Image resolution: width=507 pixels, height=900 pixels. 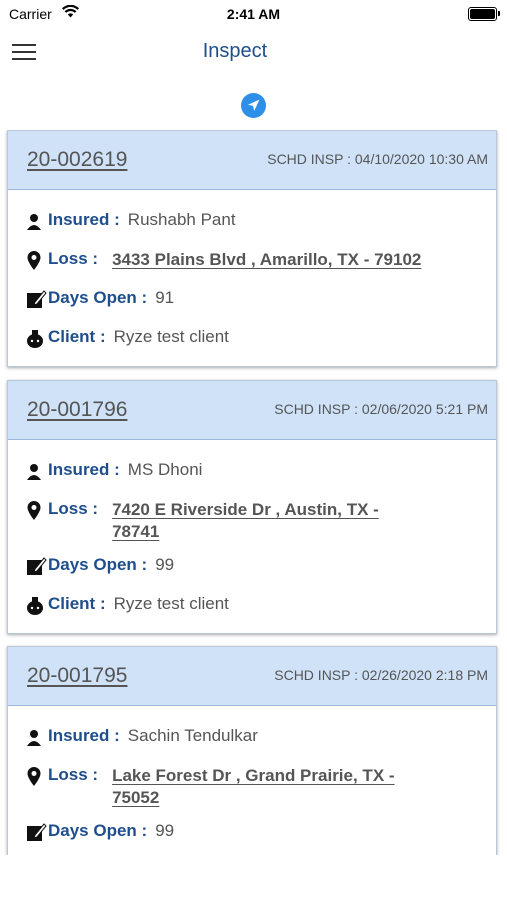 I want to click on card-header: 20-001795 SCHD INSP : 02/26/2020 2:18 PM, so click(x=252, y=676).